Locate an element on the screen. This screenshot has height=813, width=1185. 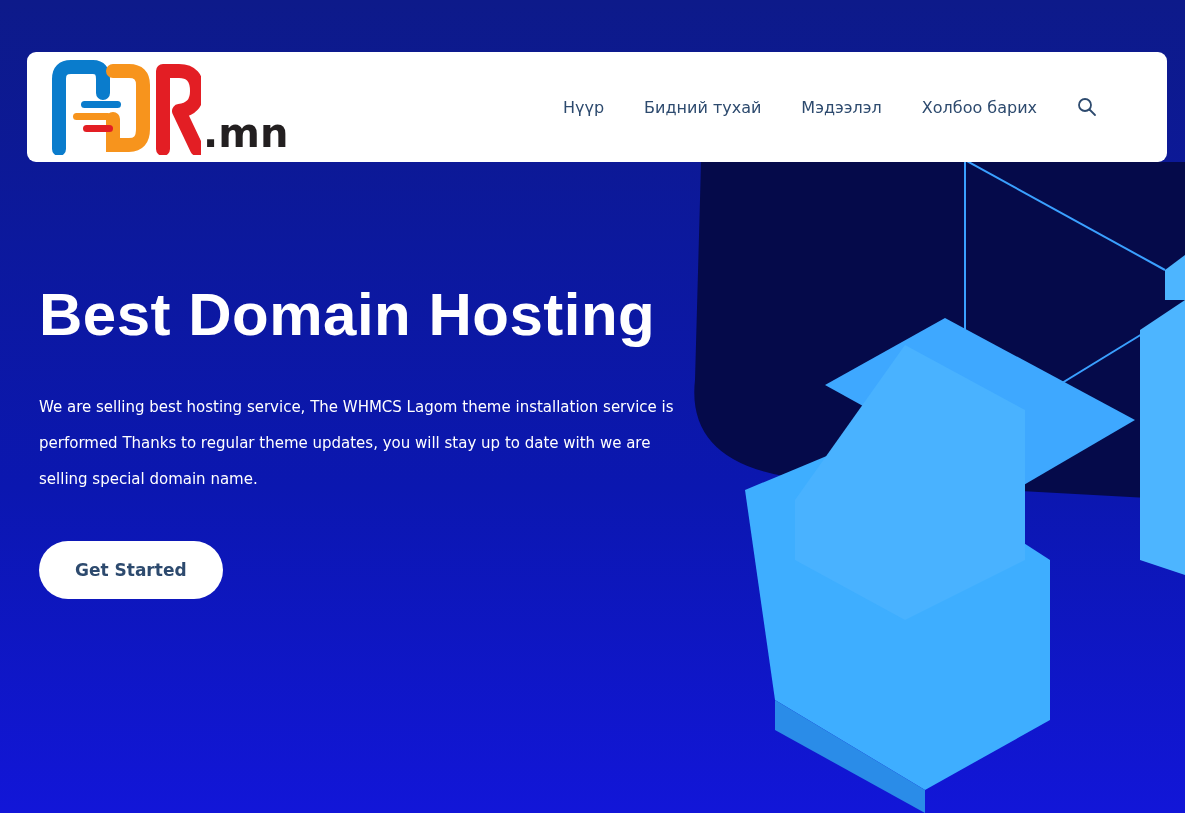
nav-link: Бидний тухай is located at coordinates (703, 107).